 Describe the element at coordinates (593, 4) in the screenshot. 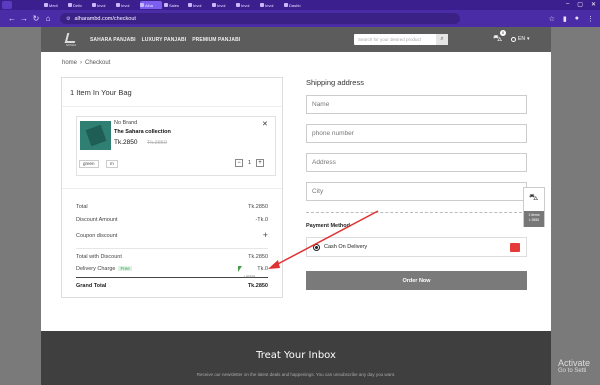

I see `close-window-icon: ✕` at that location.